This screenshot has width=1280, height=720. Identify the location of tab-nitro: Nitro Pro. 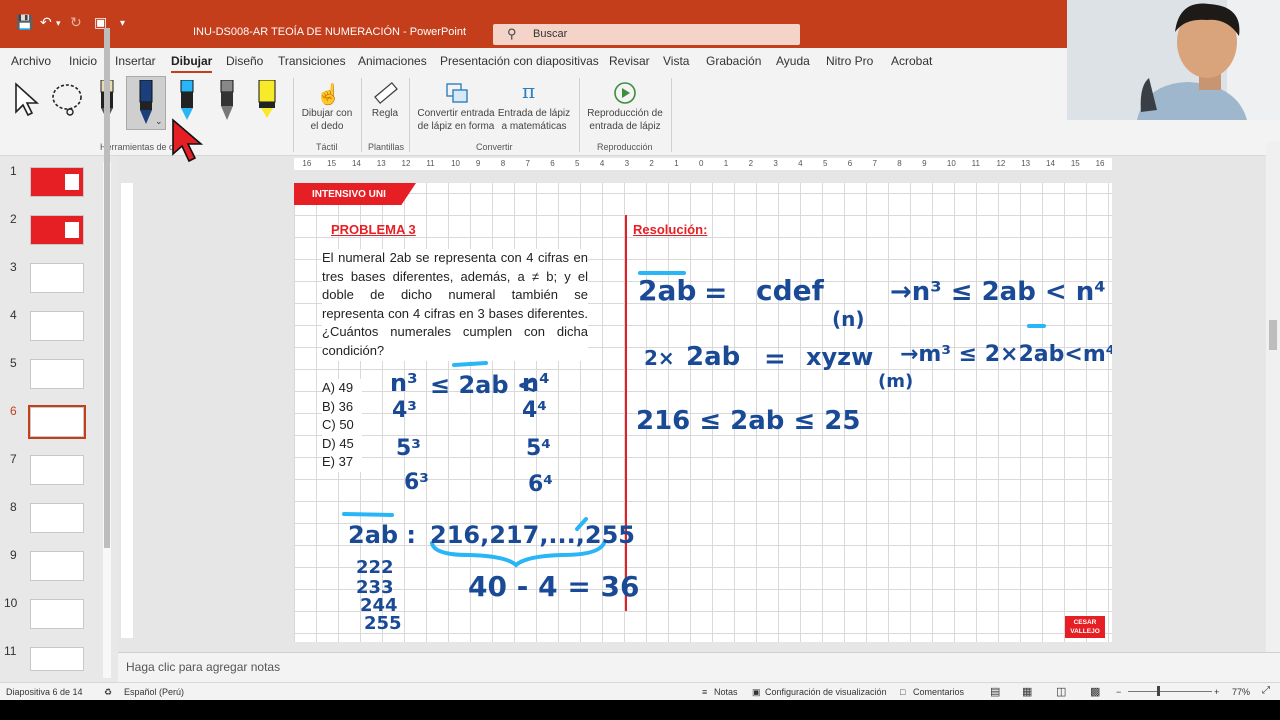
(849, 61).